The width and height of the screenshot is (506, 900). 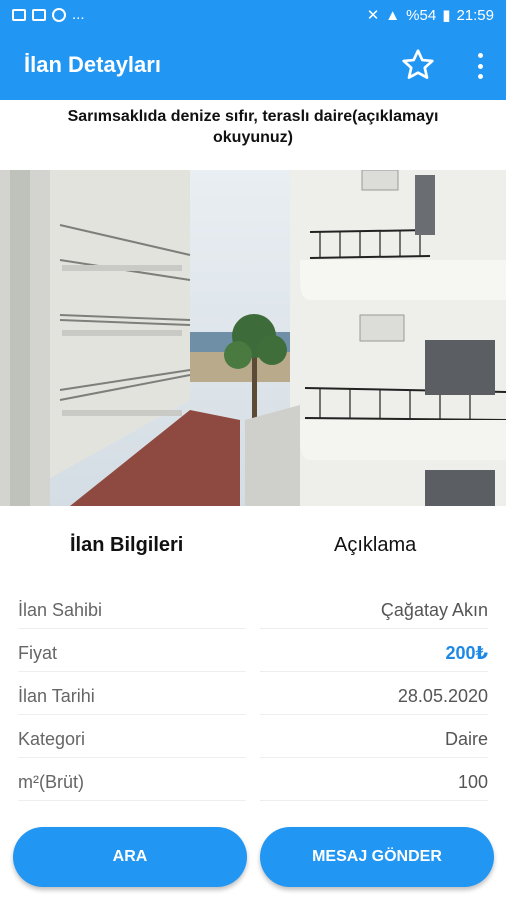 What do you see at coordinates (475, 15) in the screenshot?
I see `clock: 21:59` at bounding box center [475, 15].